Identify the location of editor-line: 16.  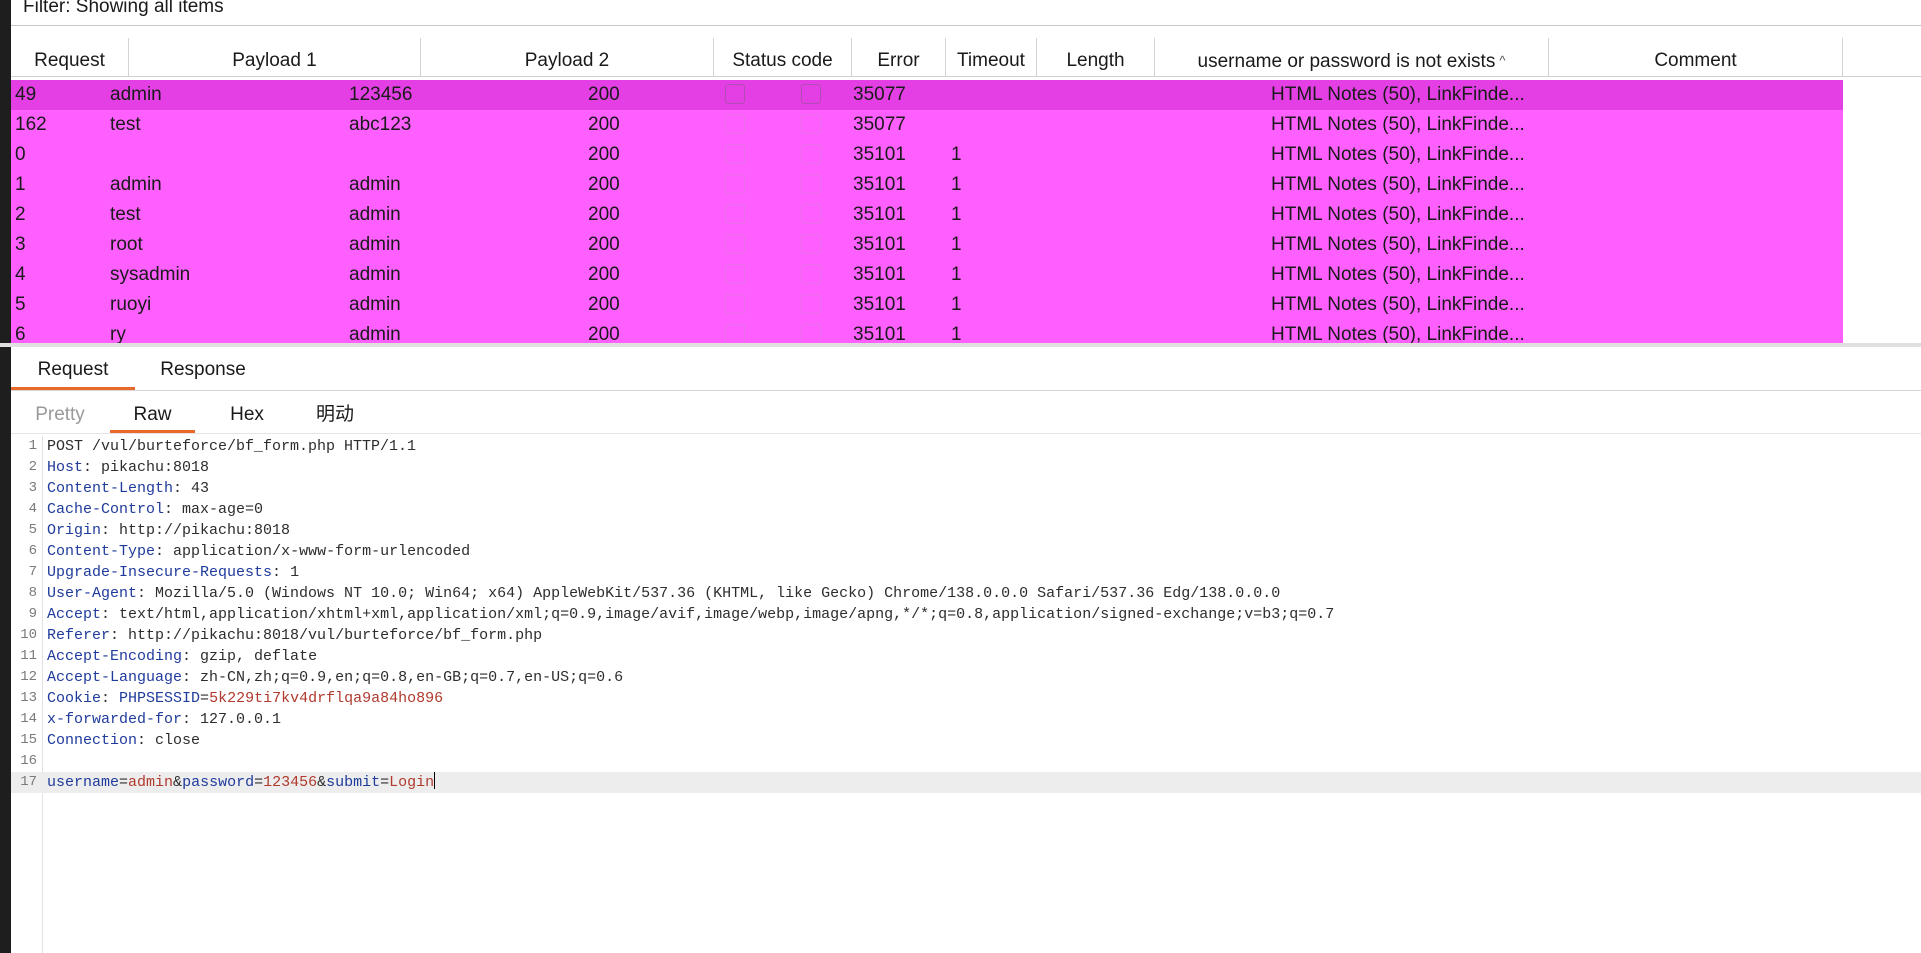
(966, 761).